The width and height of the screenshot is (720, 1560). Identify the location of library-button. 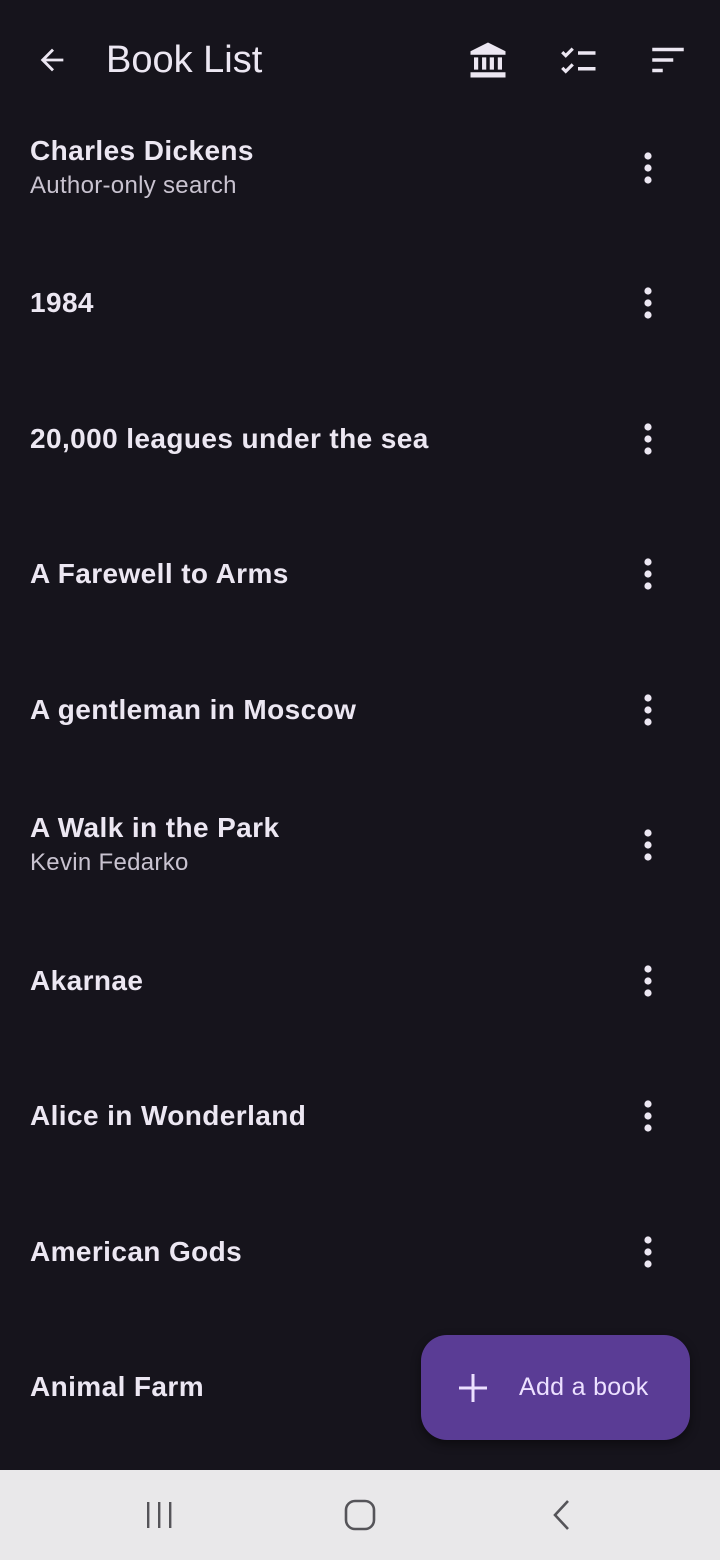
(488, 60).